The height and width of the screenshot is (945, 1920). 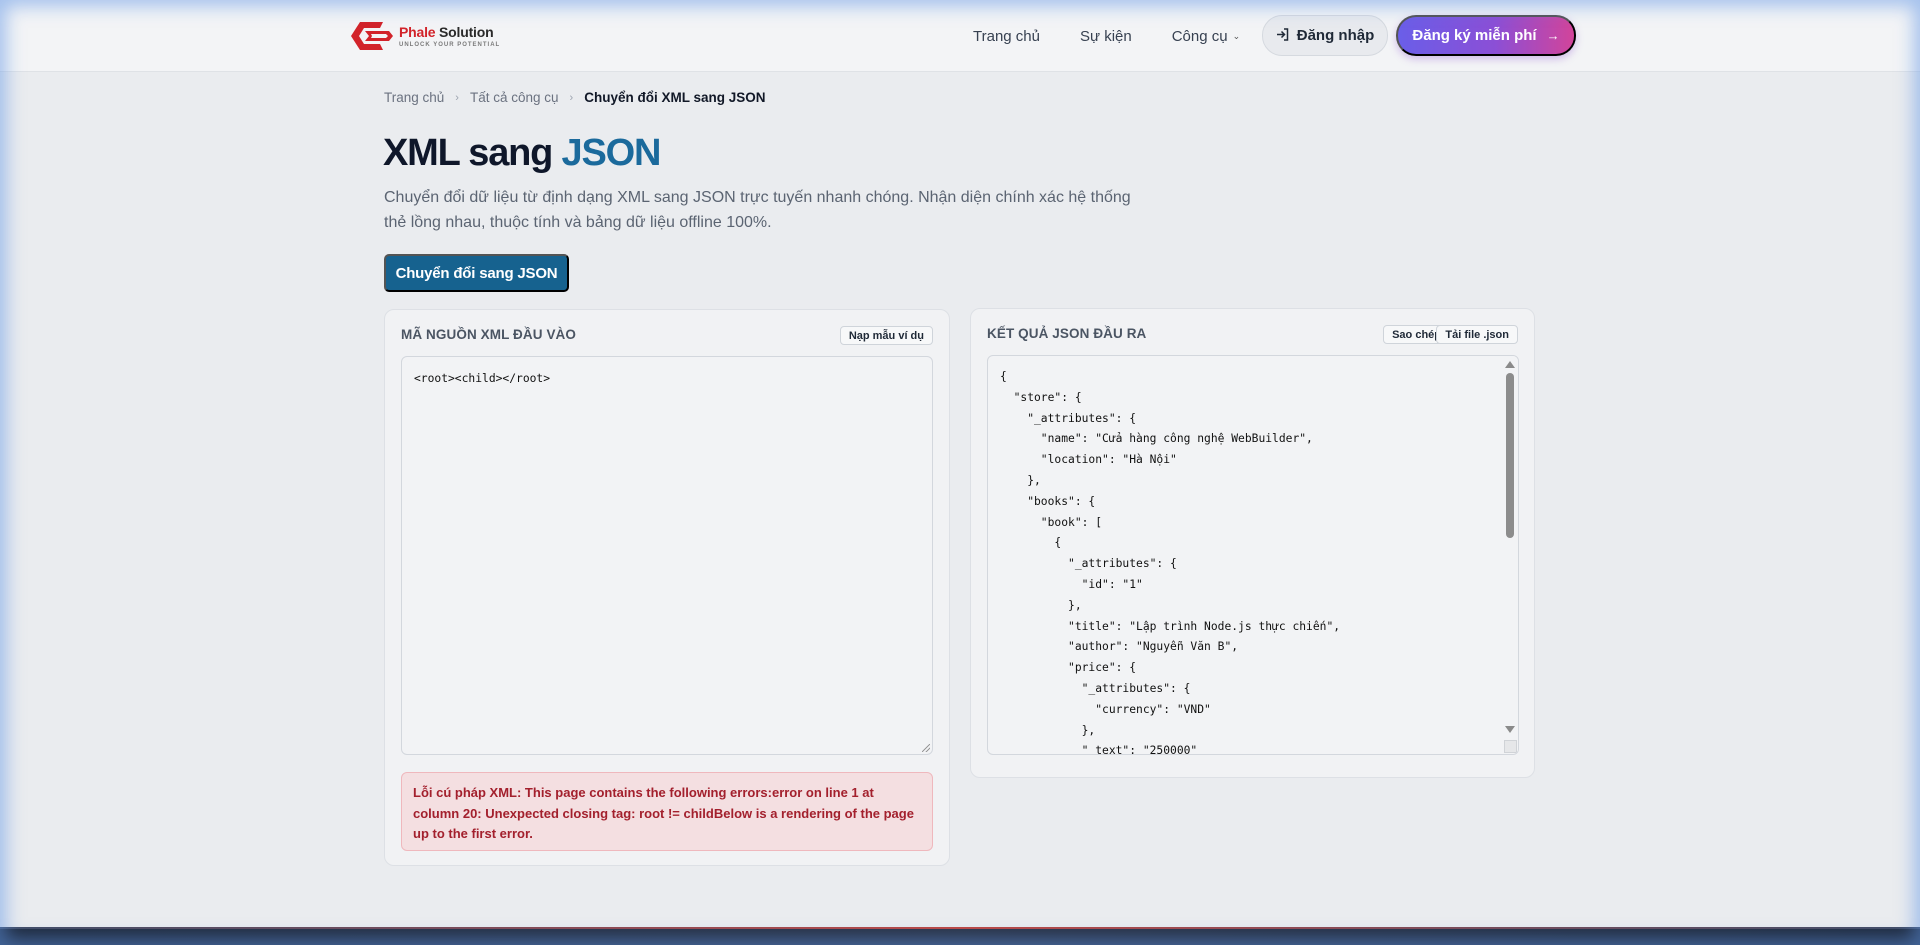 What do you see at coordinates (1088, 460) in the screenshot?
I see `json-line: "location": "Hà Nội"` at bounding box center [1088, 460].